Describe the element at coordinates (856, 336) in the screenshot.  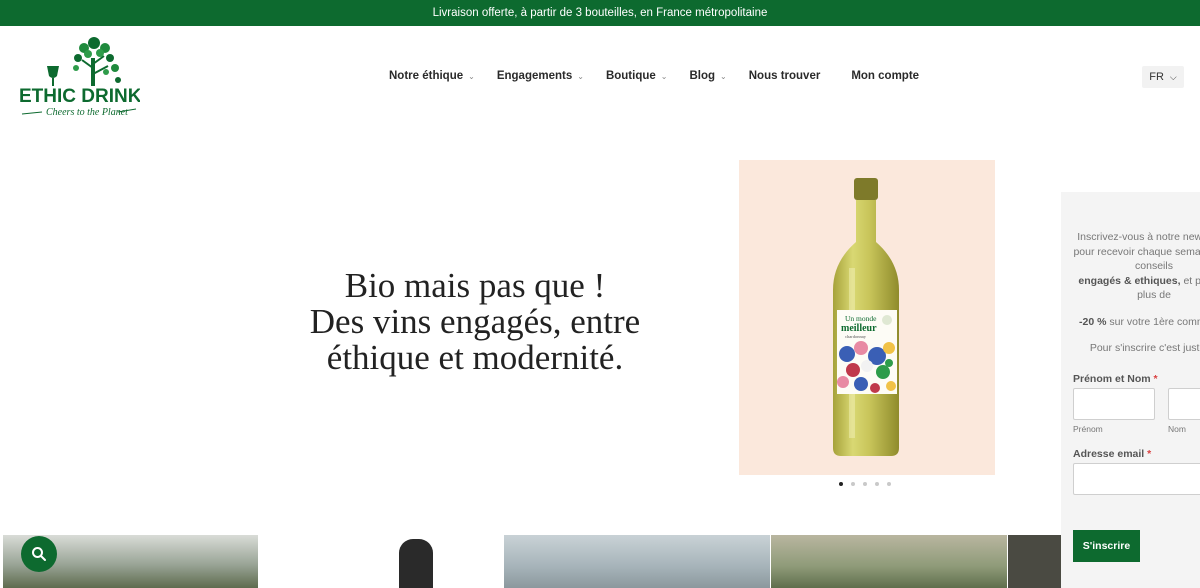
I see `bottle-label-line-3: chardonnay` at that location.